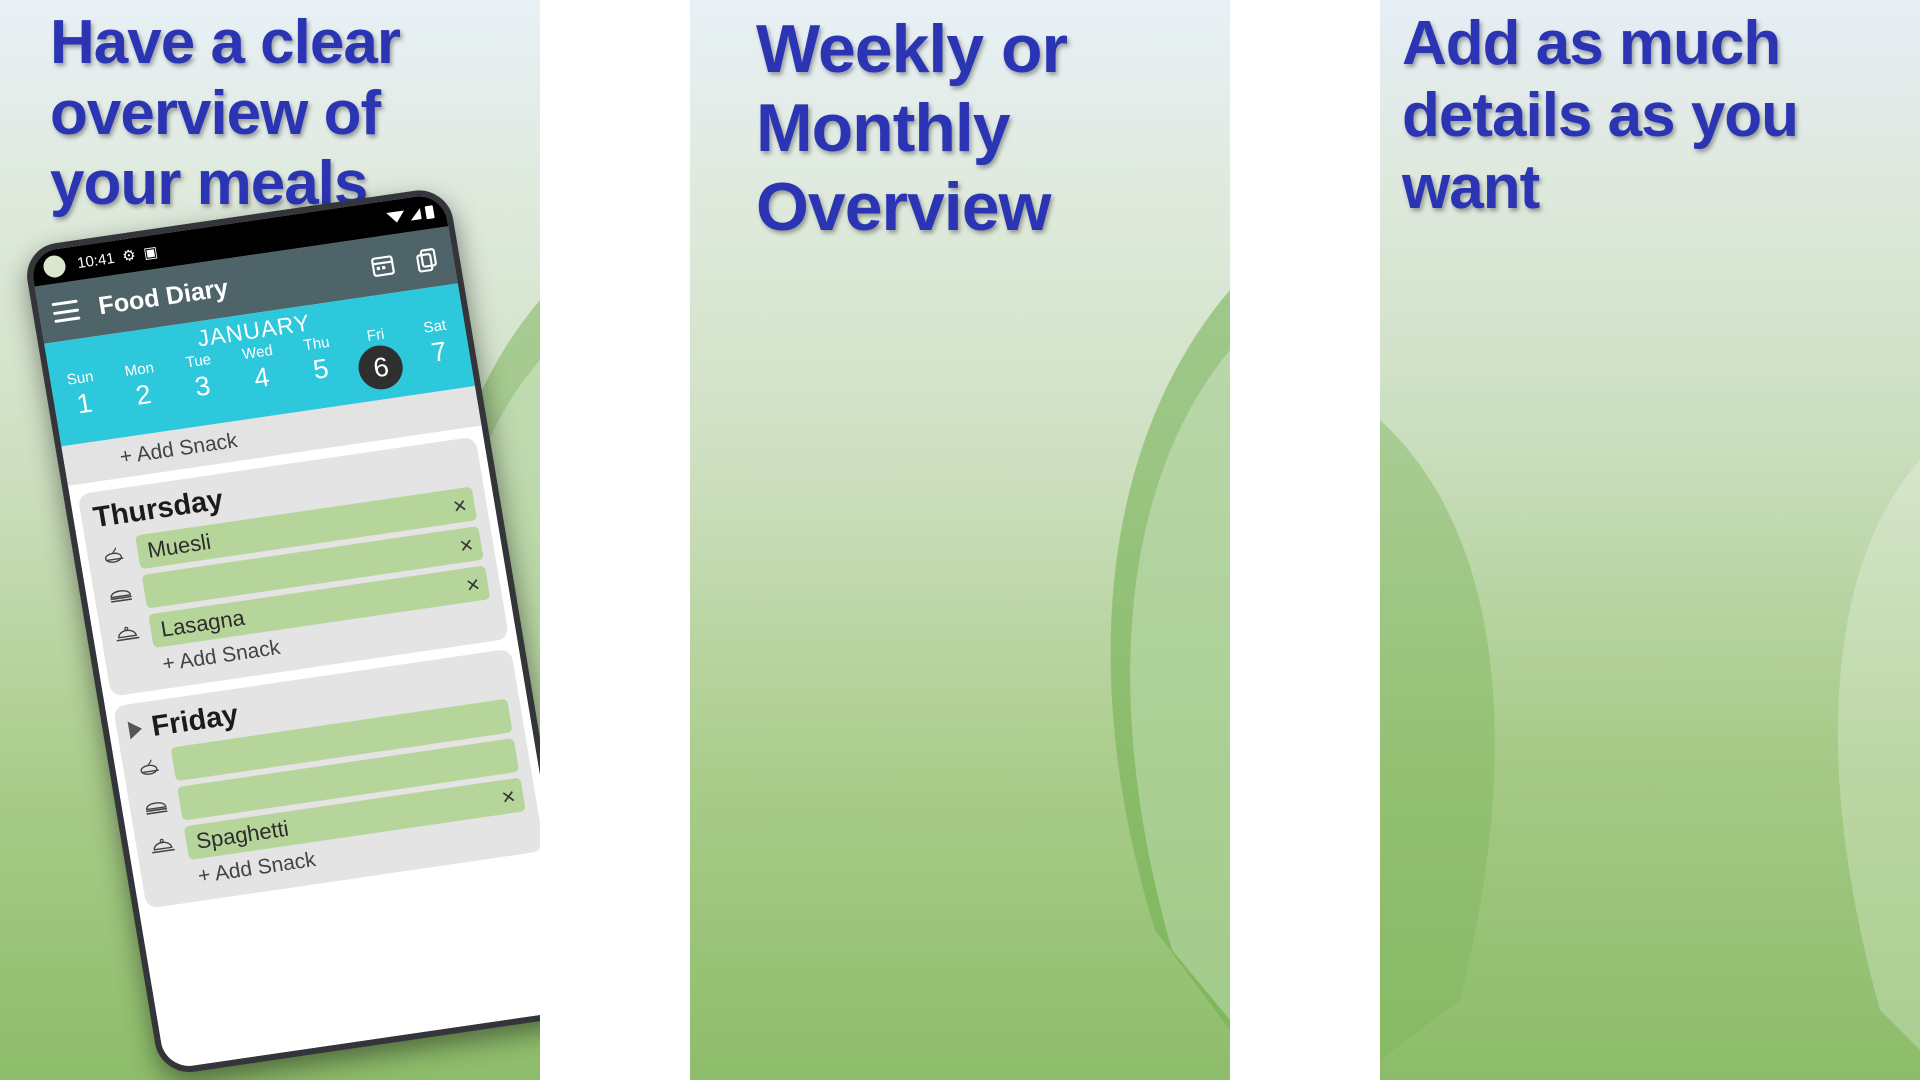 The width and height of the screenshot is (1920, 1080). I want to click on status-time: 10:41, so click(95, 260).